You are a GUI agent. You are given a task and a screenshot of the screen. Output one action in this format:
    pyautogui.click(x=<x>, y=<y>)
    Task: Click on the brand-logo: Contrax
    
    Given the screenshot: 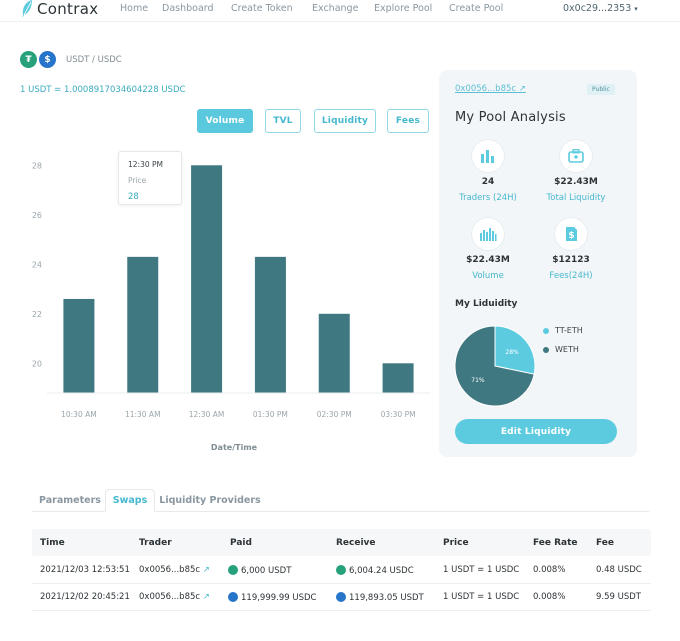 What is the action you would take?
    pyautogui.click(x=59, y=9)
    